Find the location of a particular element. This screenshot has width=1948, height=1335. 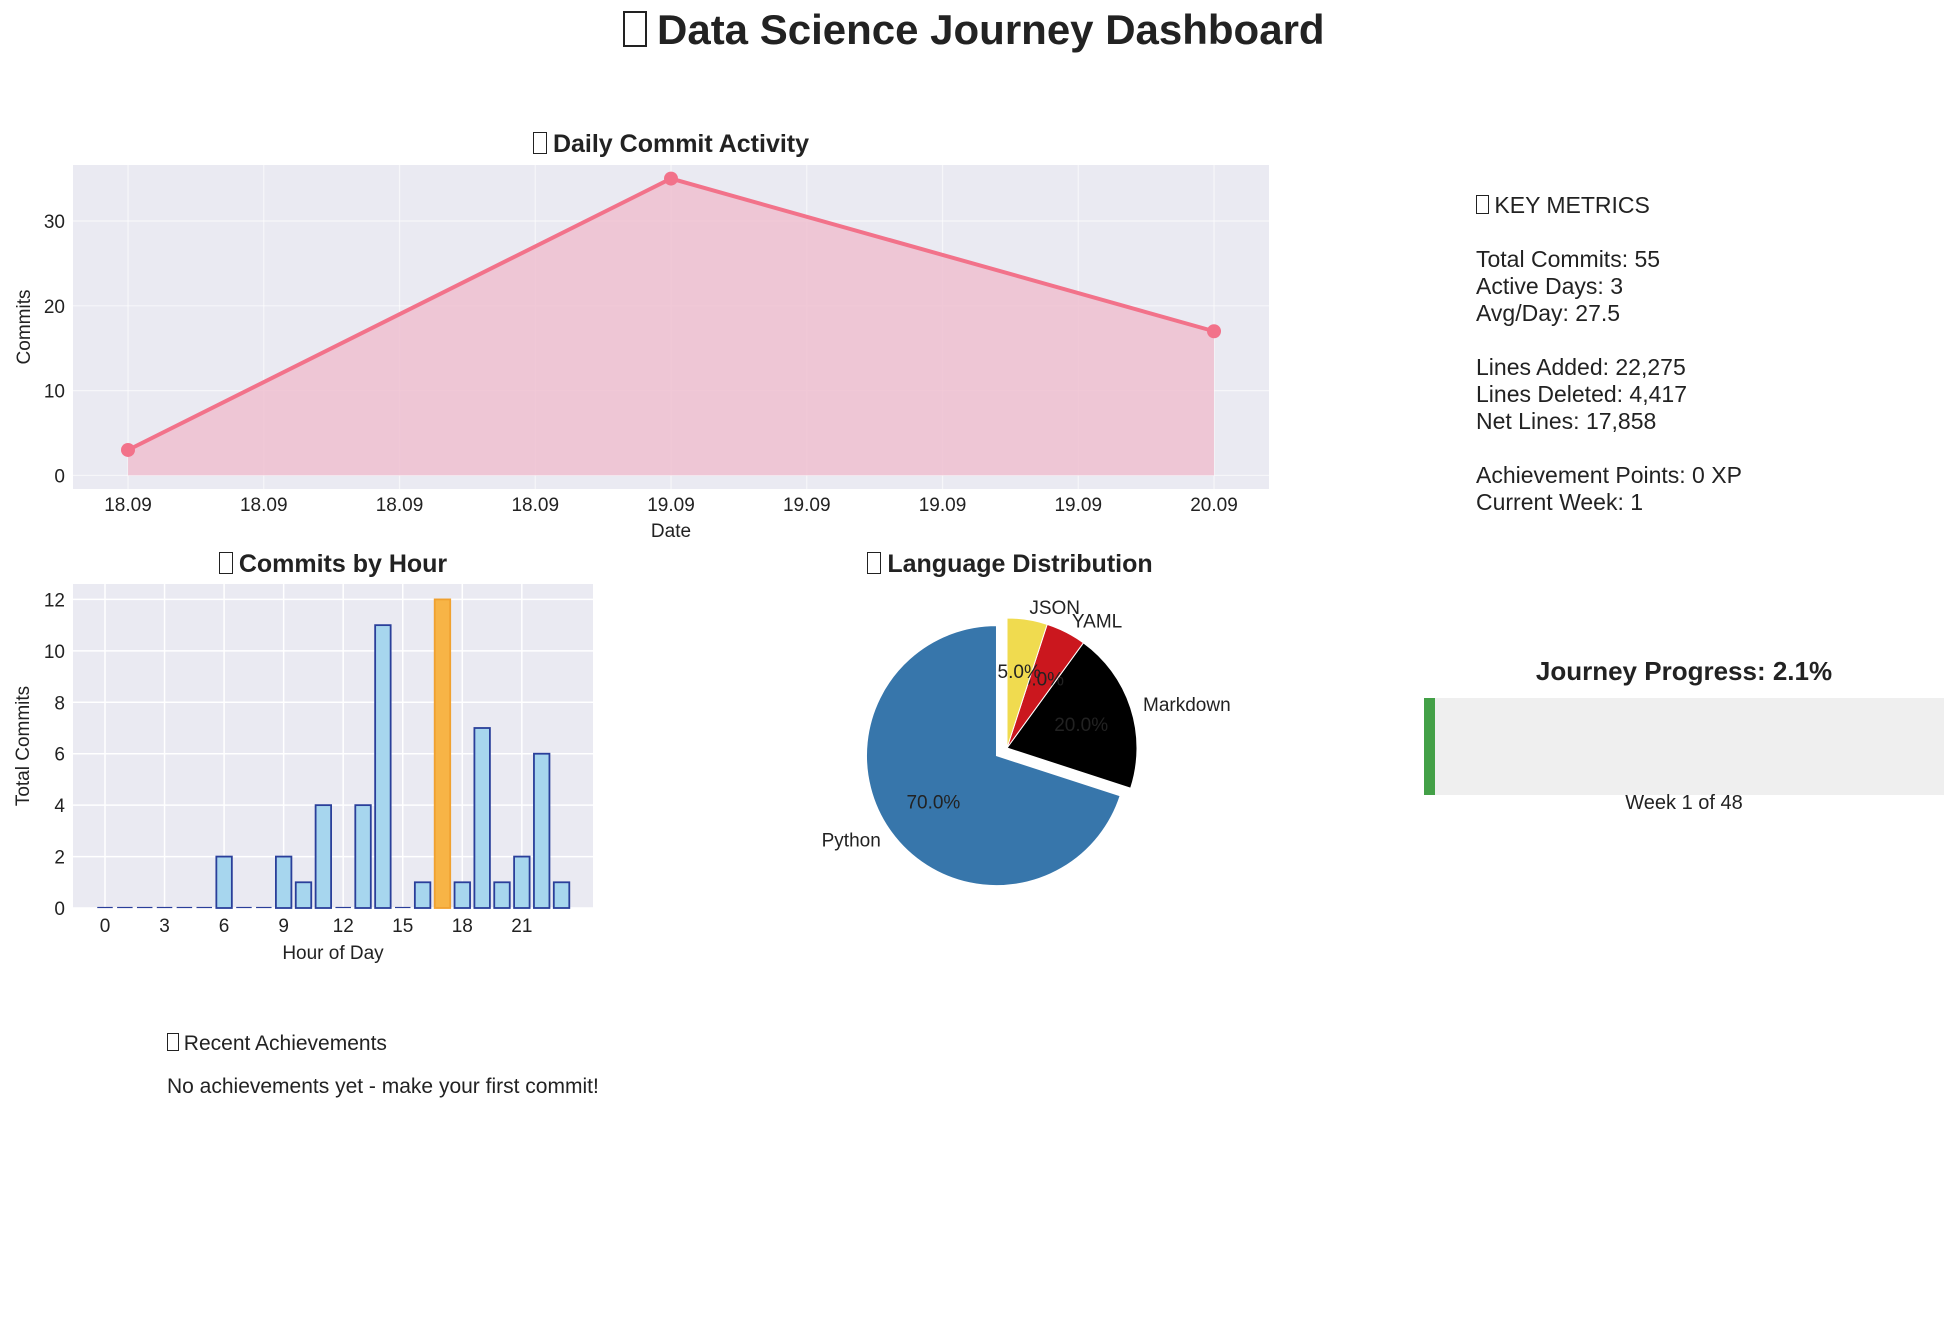

metric-lines-added: Lines Added: 22,275 is located at coordinates (1581, 367).